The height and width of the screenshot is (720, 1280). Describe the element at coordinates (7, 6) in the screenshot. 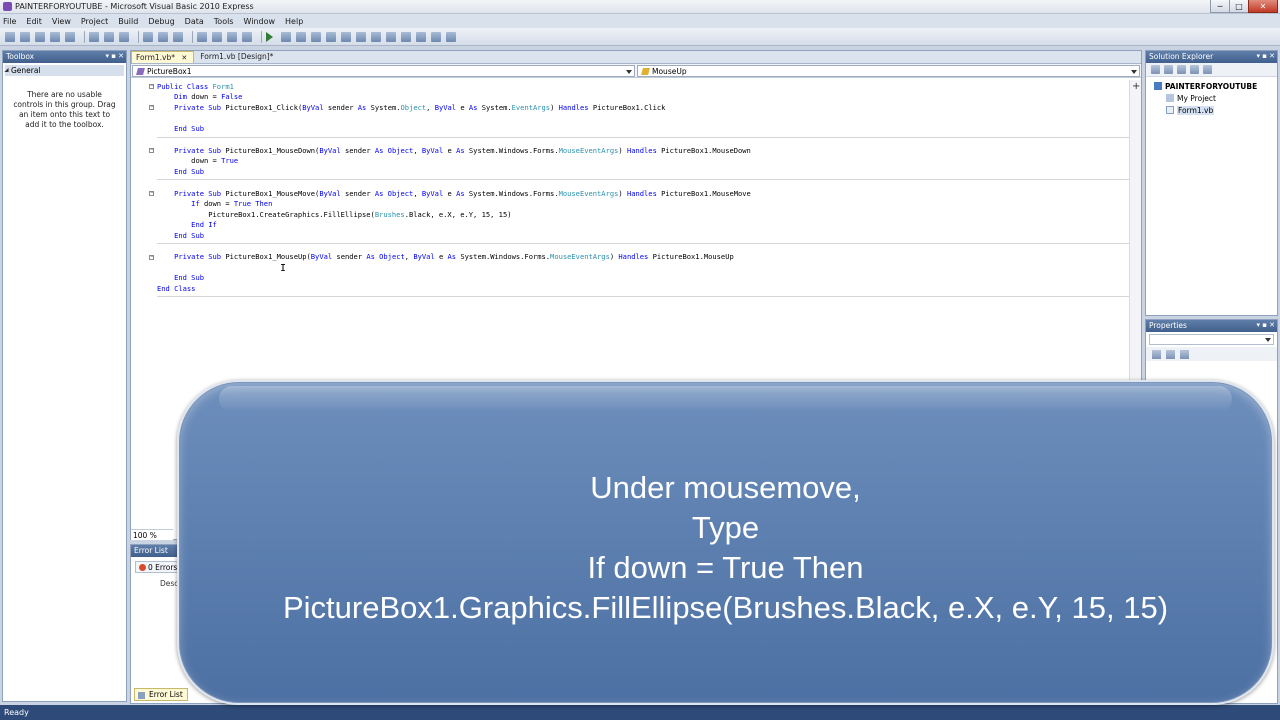

I see `visual-basic-app-icon` at that location.